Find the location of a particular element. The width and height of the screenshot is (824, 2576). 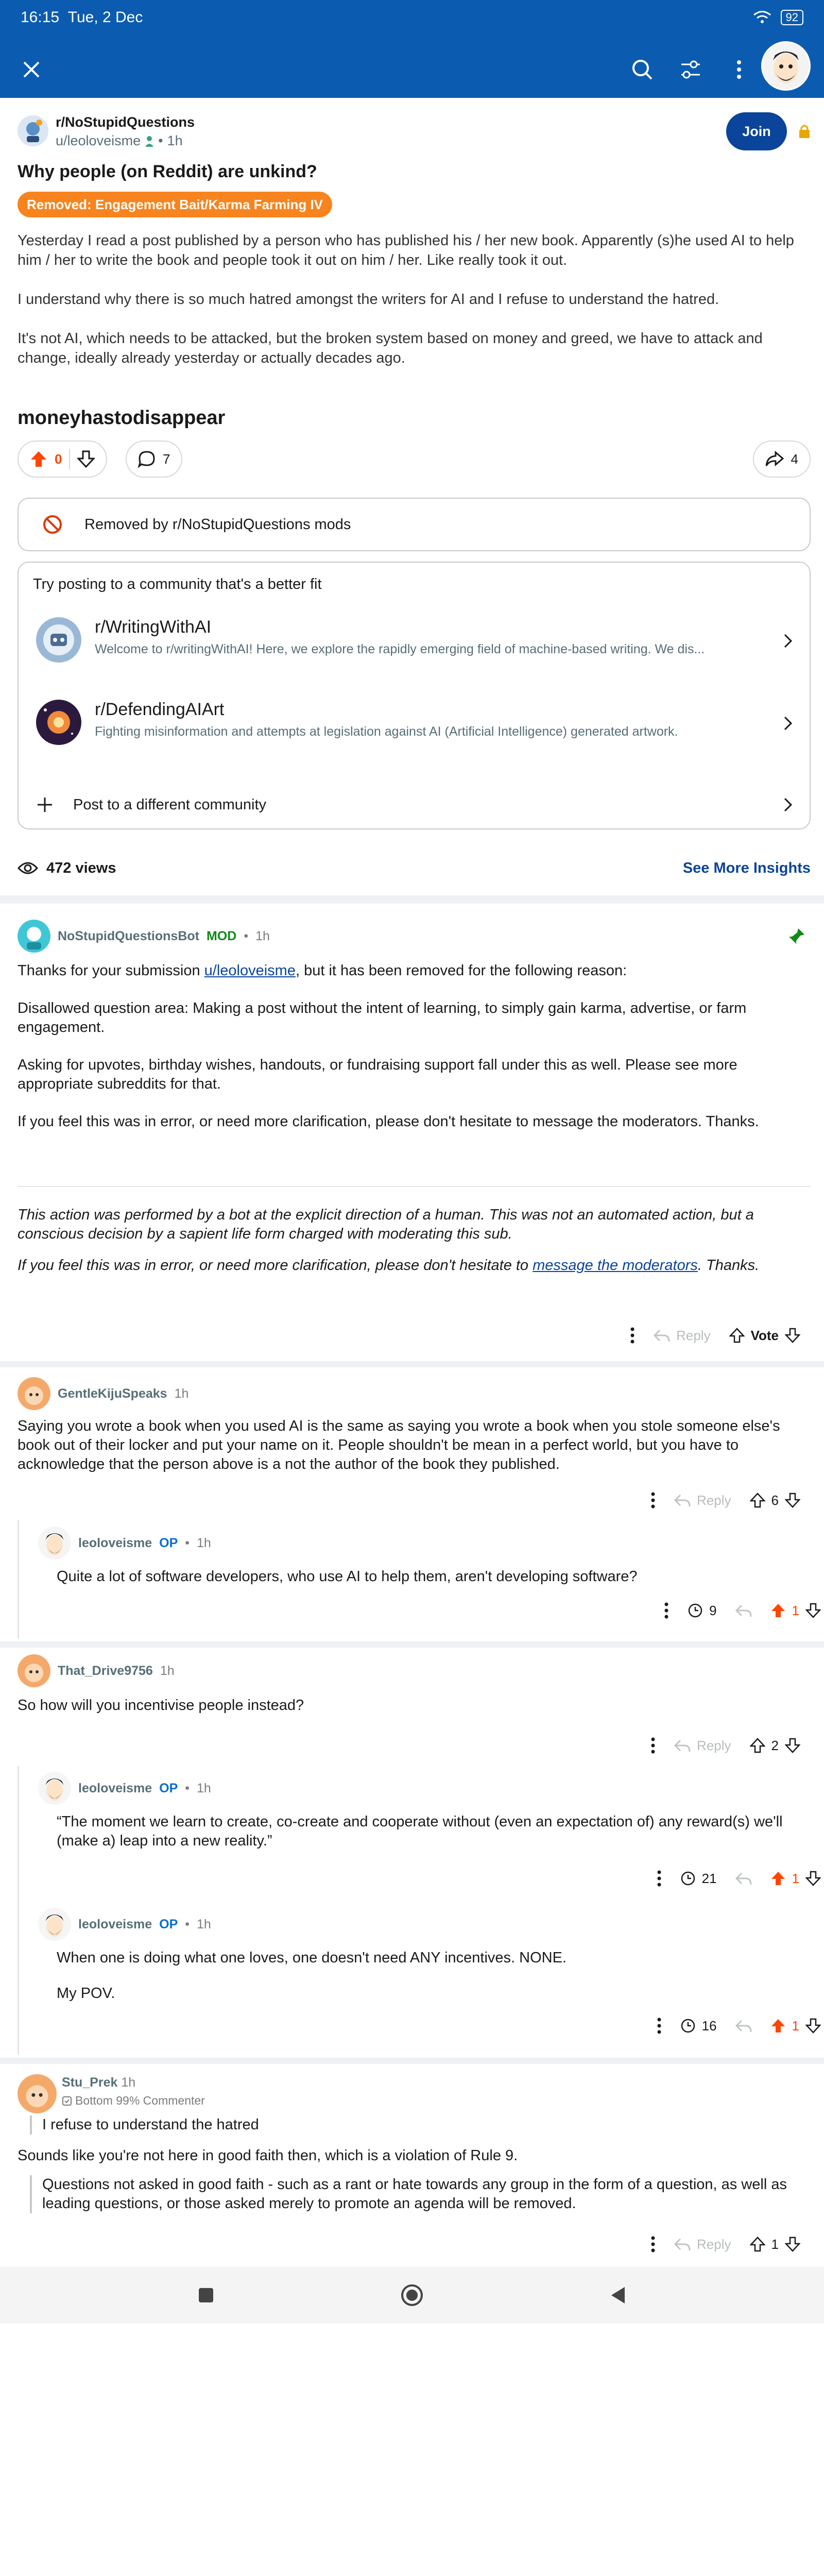

plus-icon is located at coordinates (45, 805).